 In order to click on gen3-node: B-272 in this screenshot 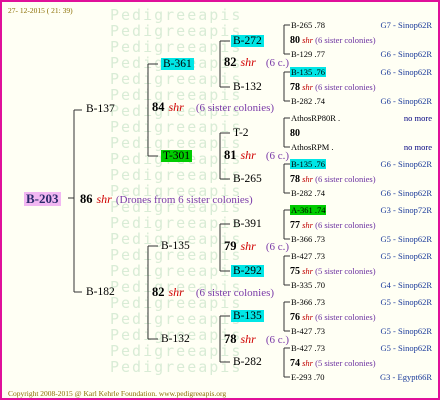, I will do `click(247, 41)`.